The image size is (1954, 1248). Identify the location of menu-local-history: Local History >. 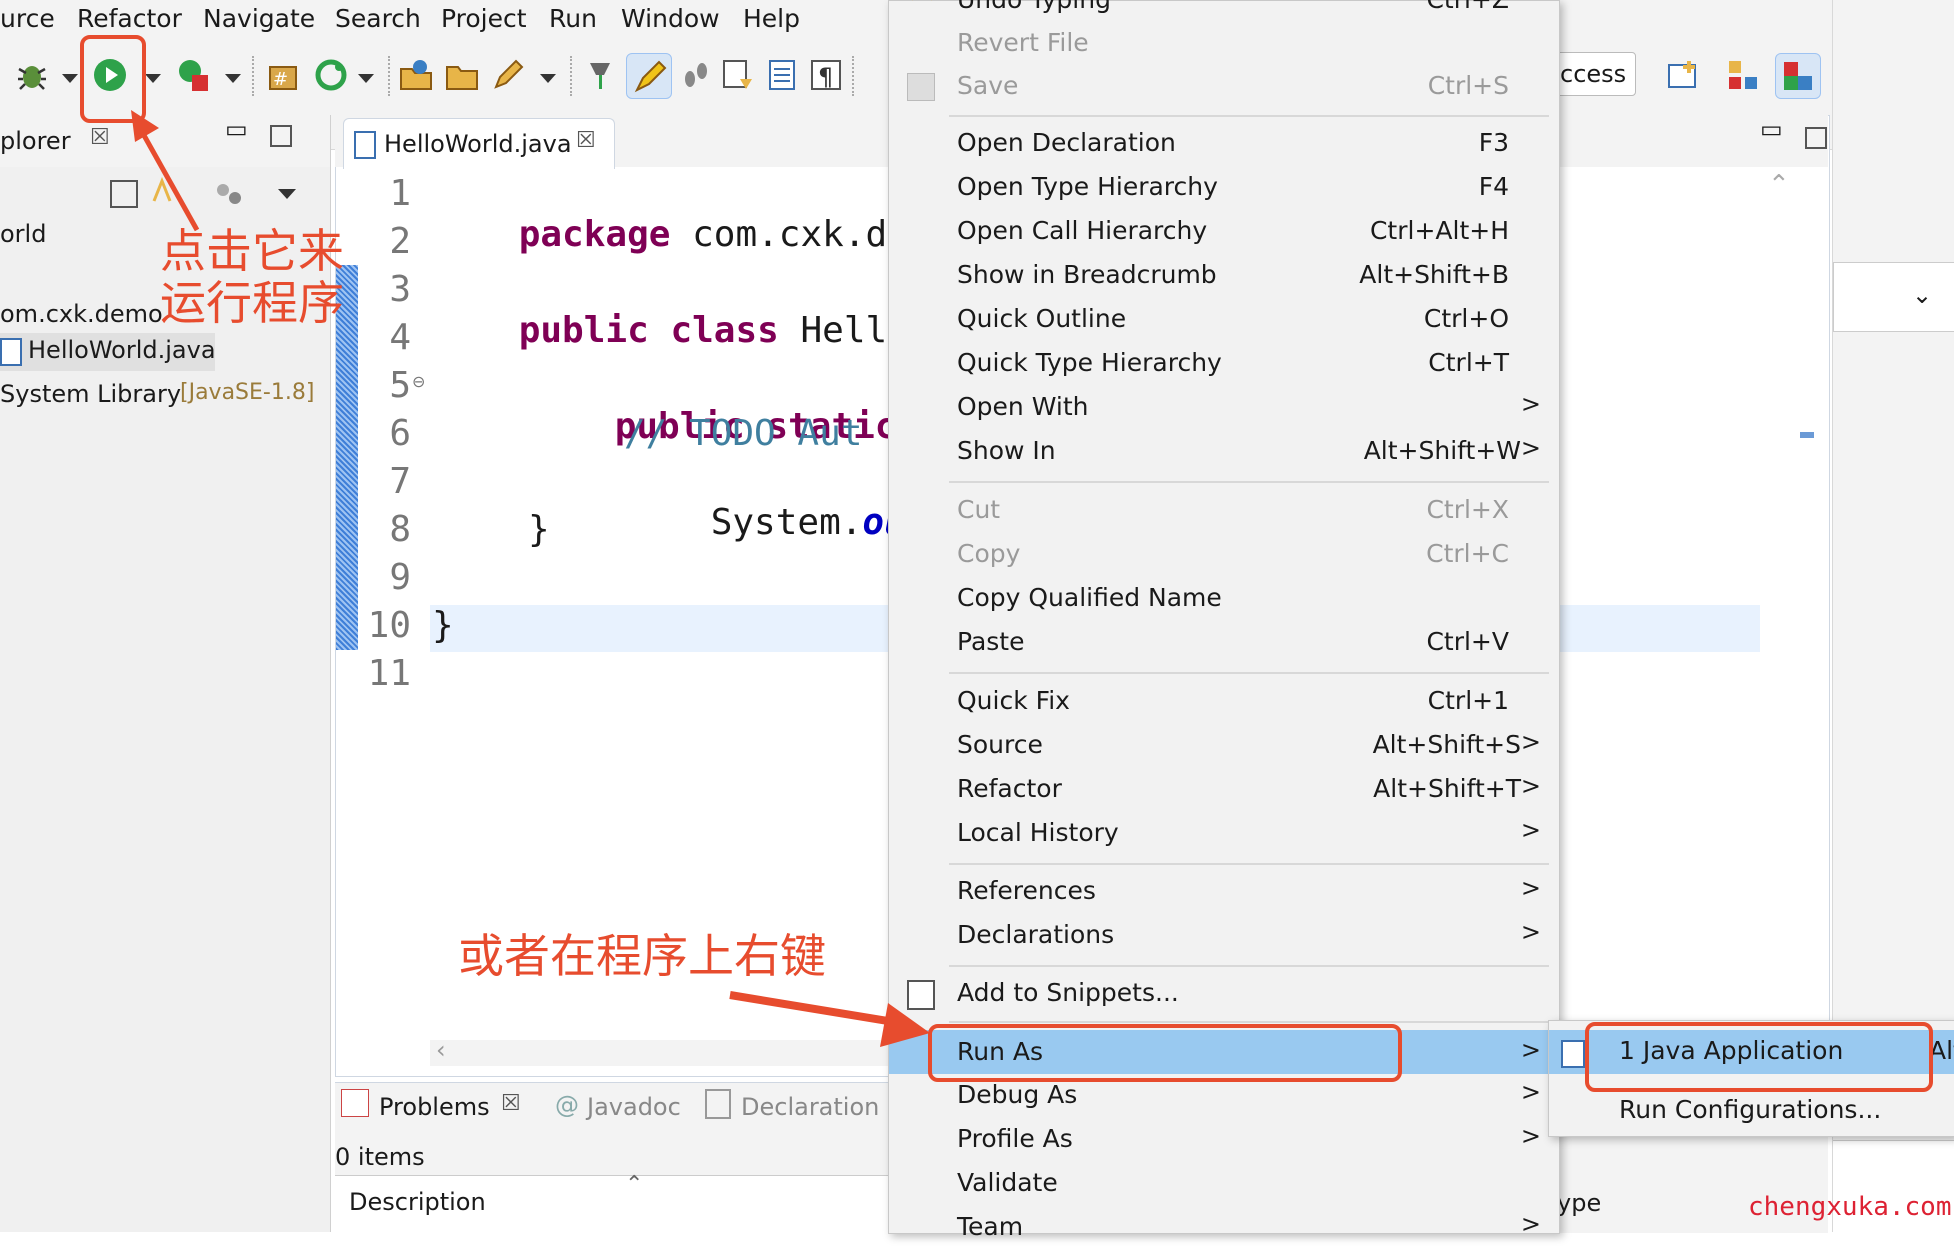
(1224, 833).